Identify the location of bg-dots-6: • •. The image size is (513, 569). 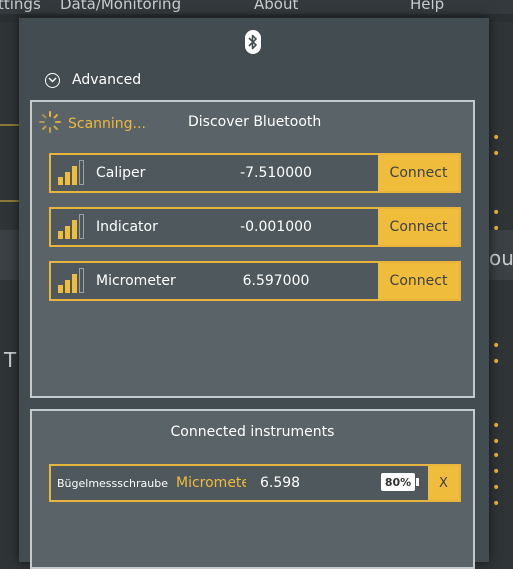
(497, 496).